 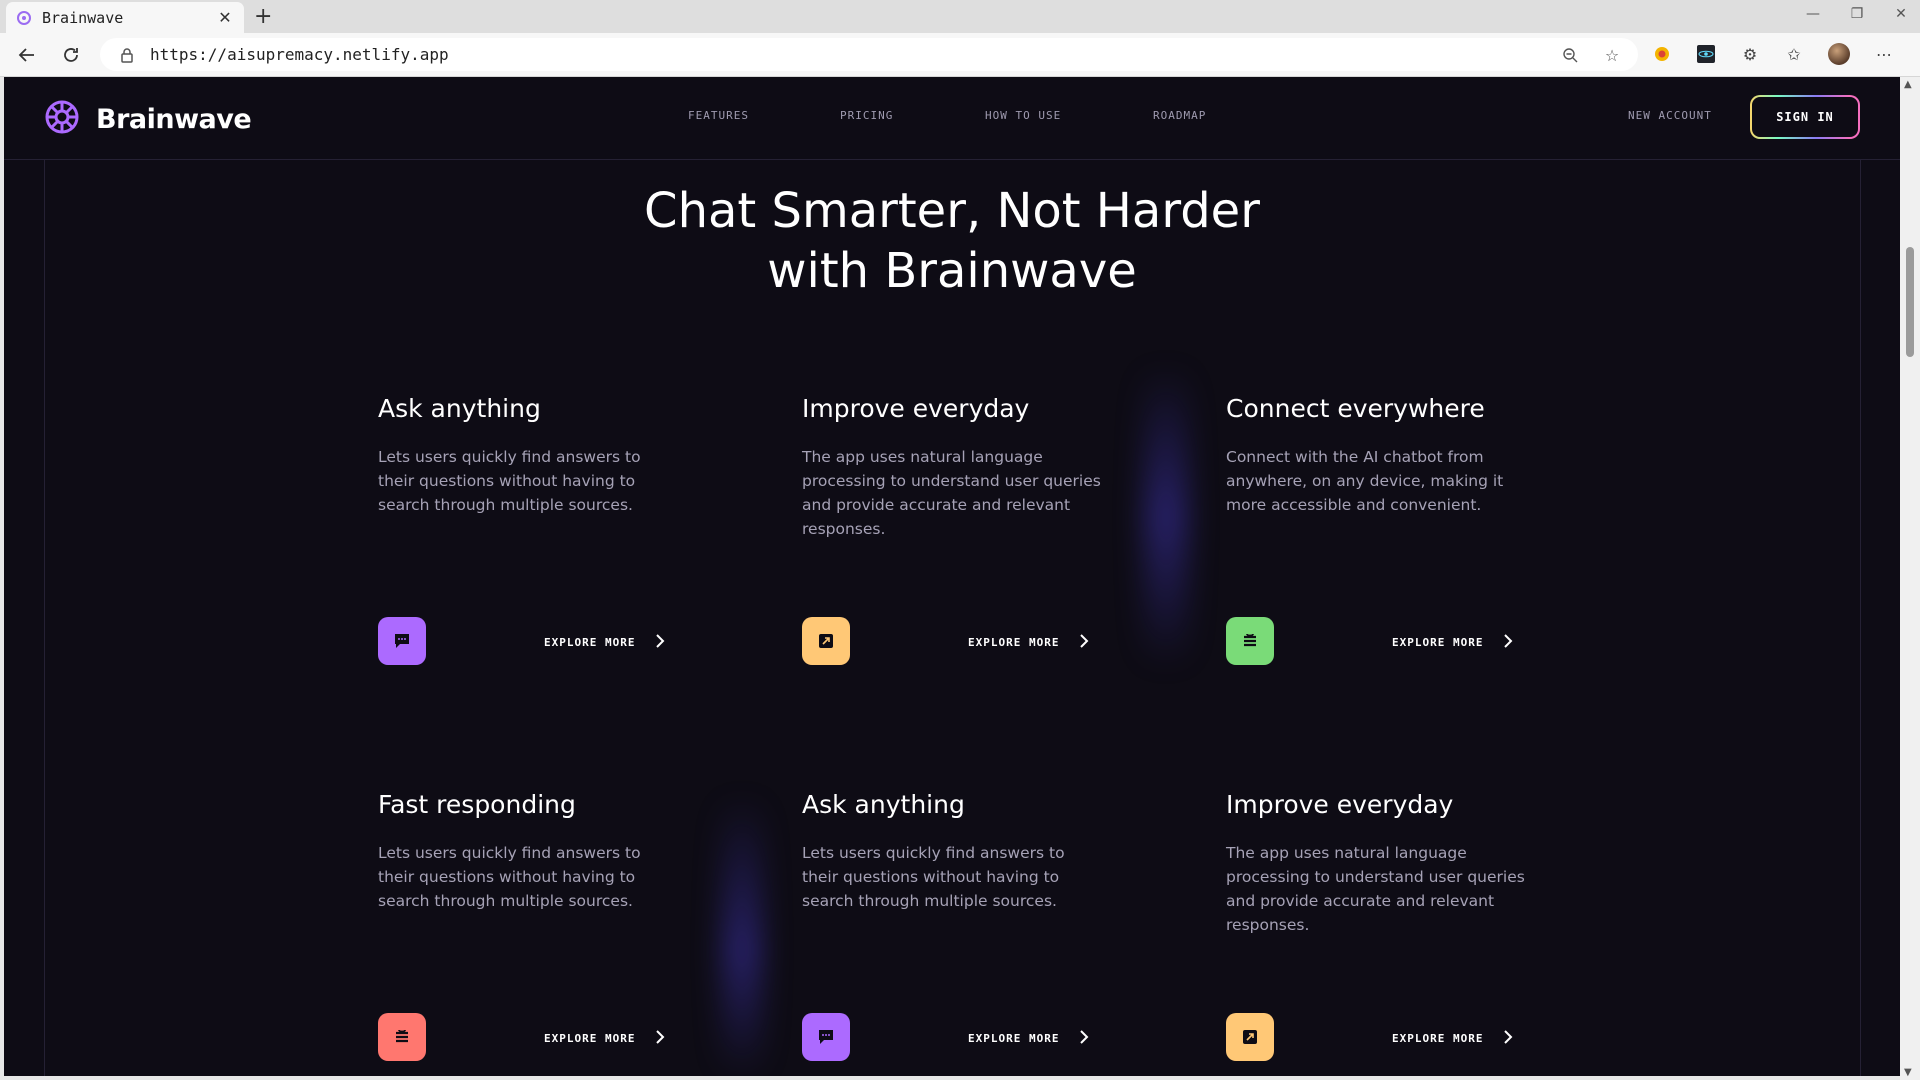 What do you see at coordinates (960, 16) in the screenshot?
I see `browser-tab-bar: Brainwave ✕ + — ❐ ✕` at bounding box center [960, 16].